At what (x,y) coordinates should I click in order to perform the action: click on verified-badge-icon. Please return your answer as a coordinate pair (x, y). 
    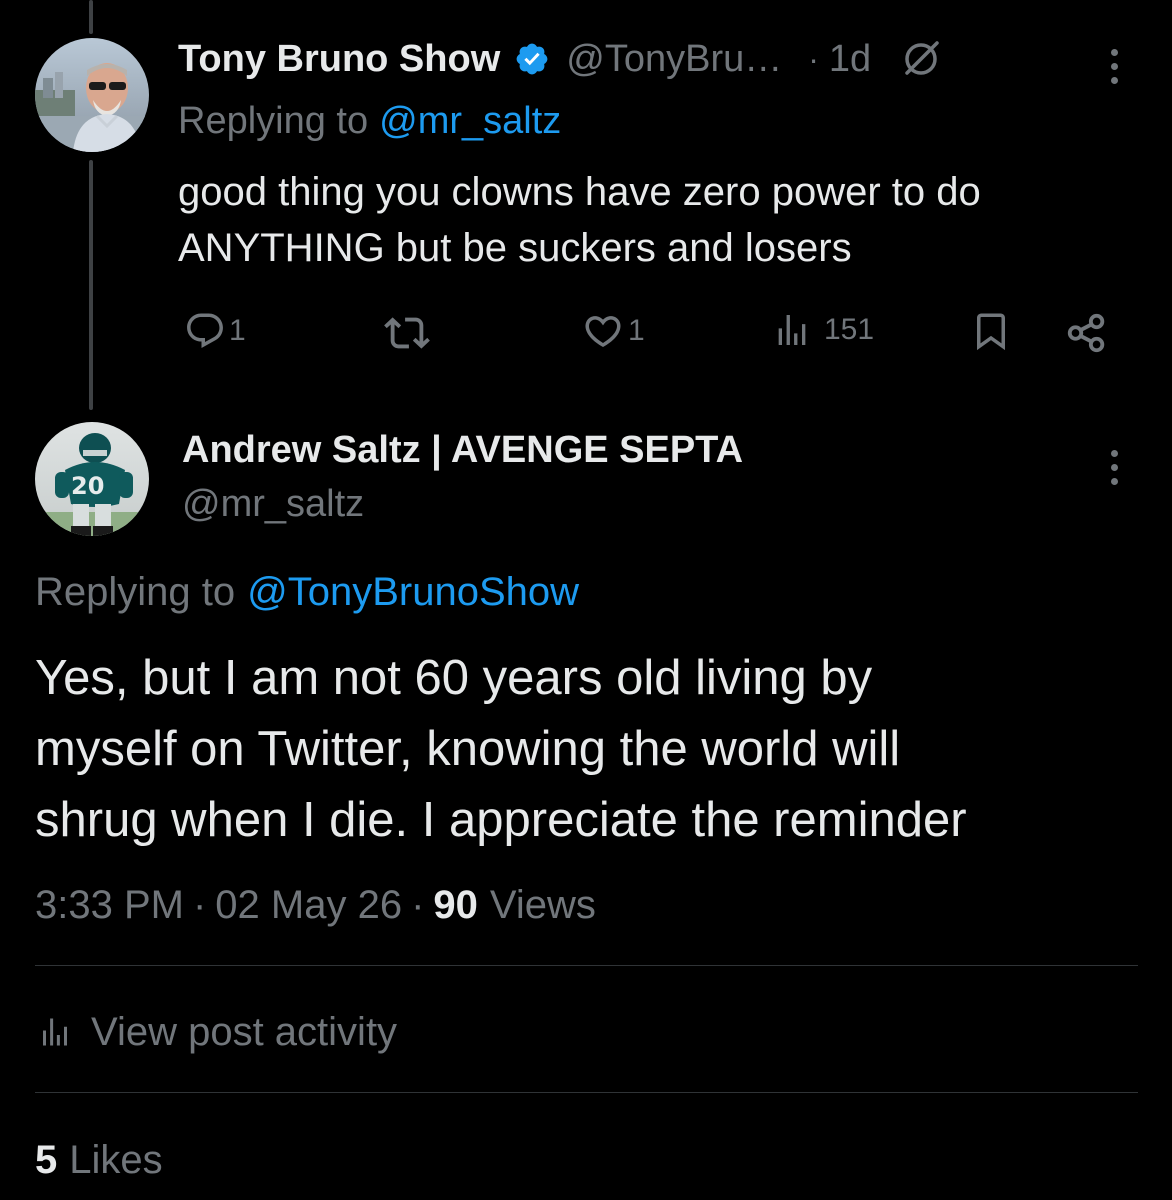
    Looking at the image, I should click on (532, 59).